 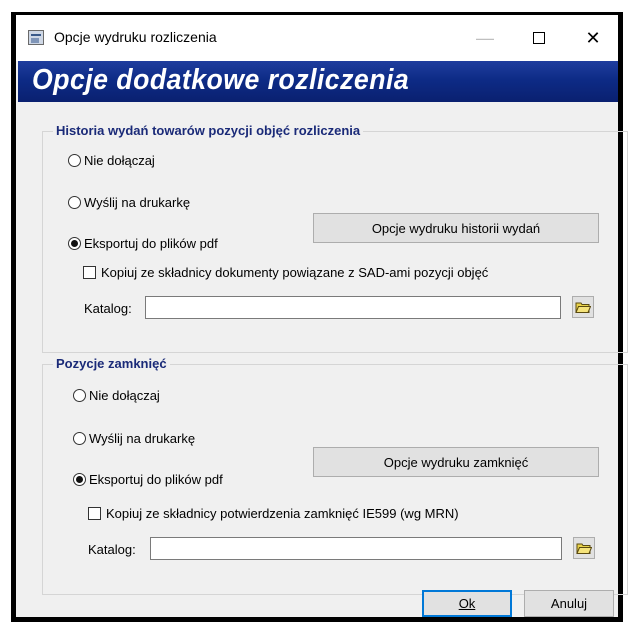 I want to click on close-icon: ✕, so click(x=593, y=37).